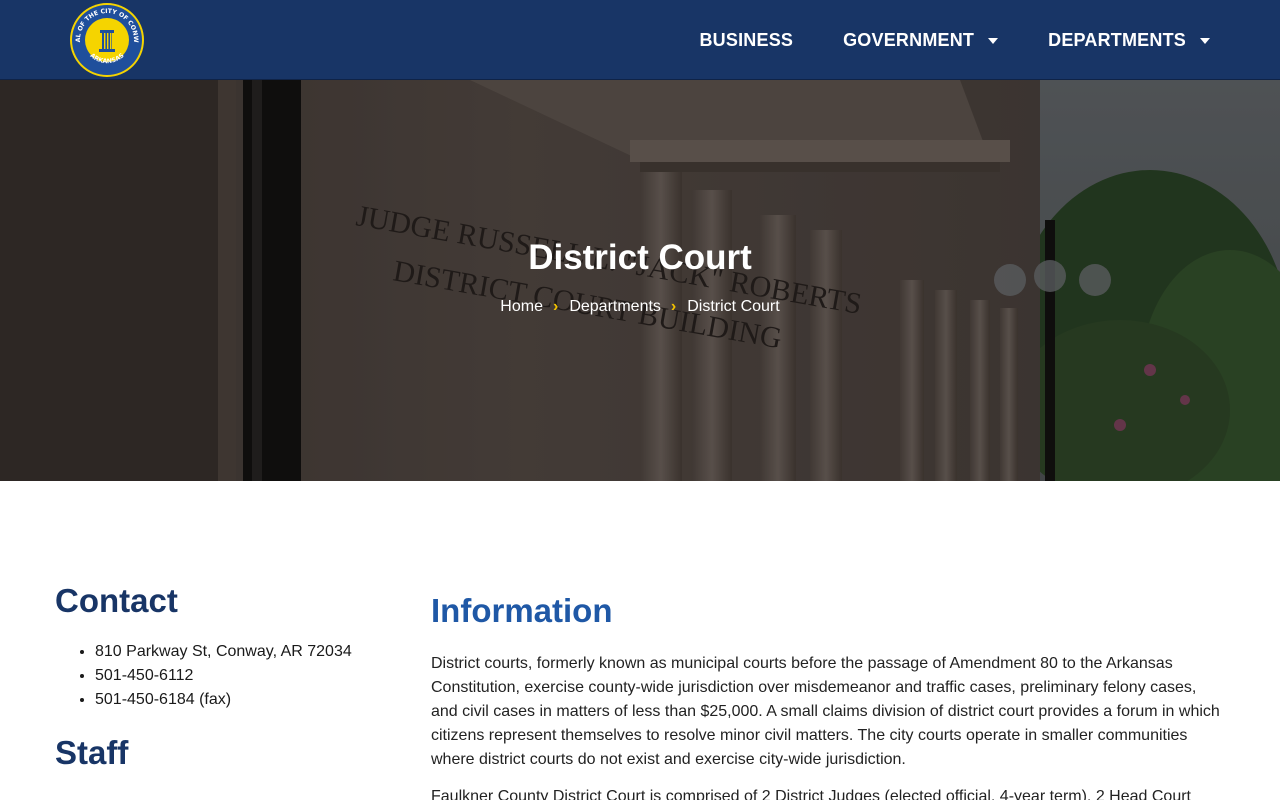  I want to click on nav-departments: DEPARTMENTS, so click(1129, 40).